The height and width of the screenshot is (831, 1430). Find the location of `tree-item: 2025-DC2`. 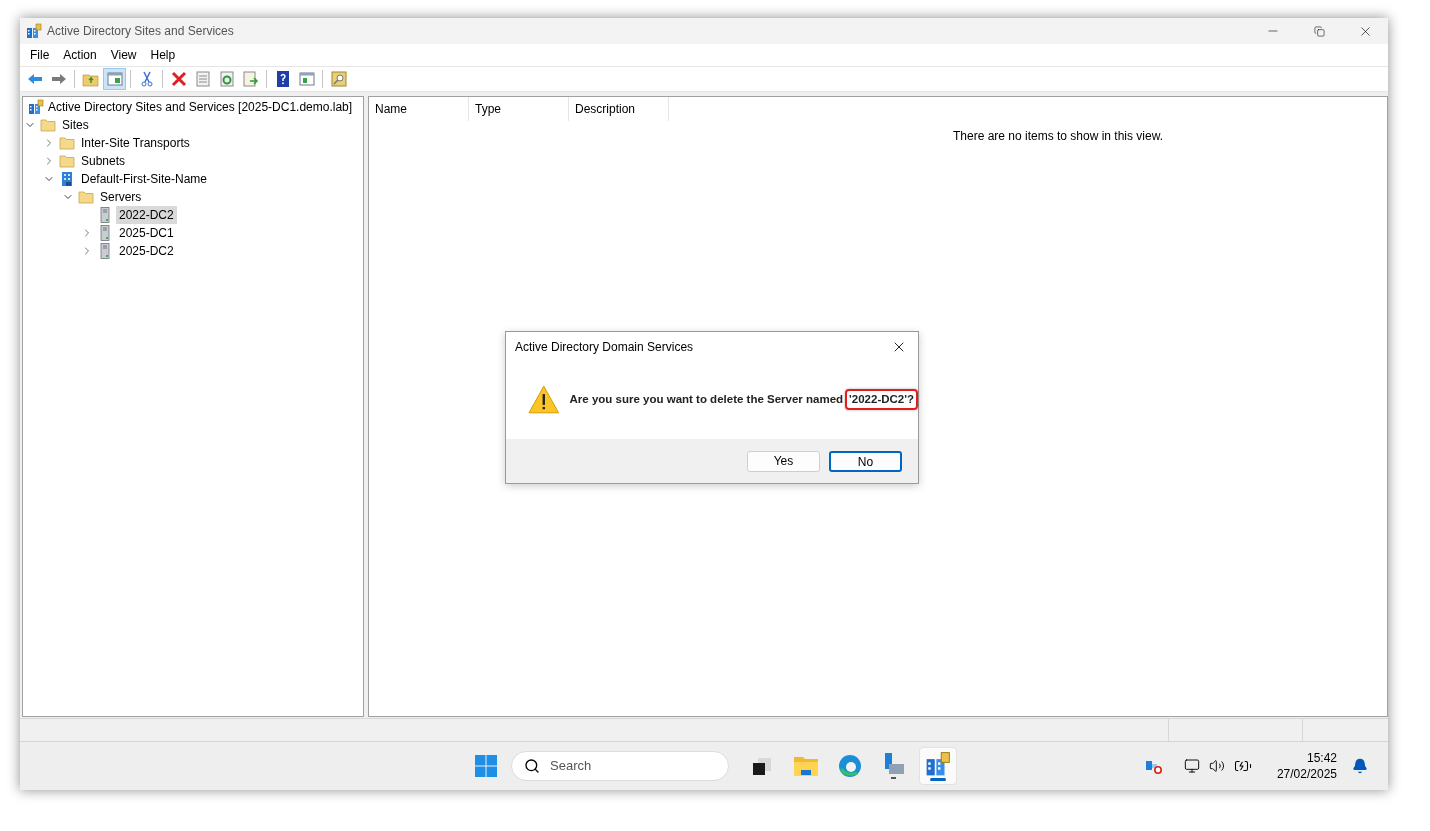

tree-item: 2025-DC2 is located at coordinates (146, 251).